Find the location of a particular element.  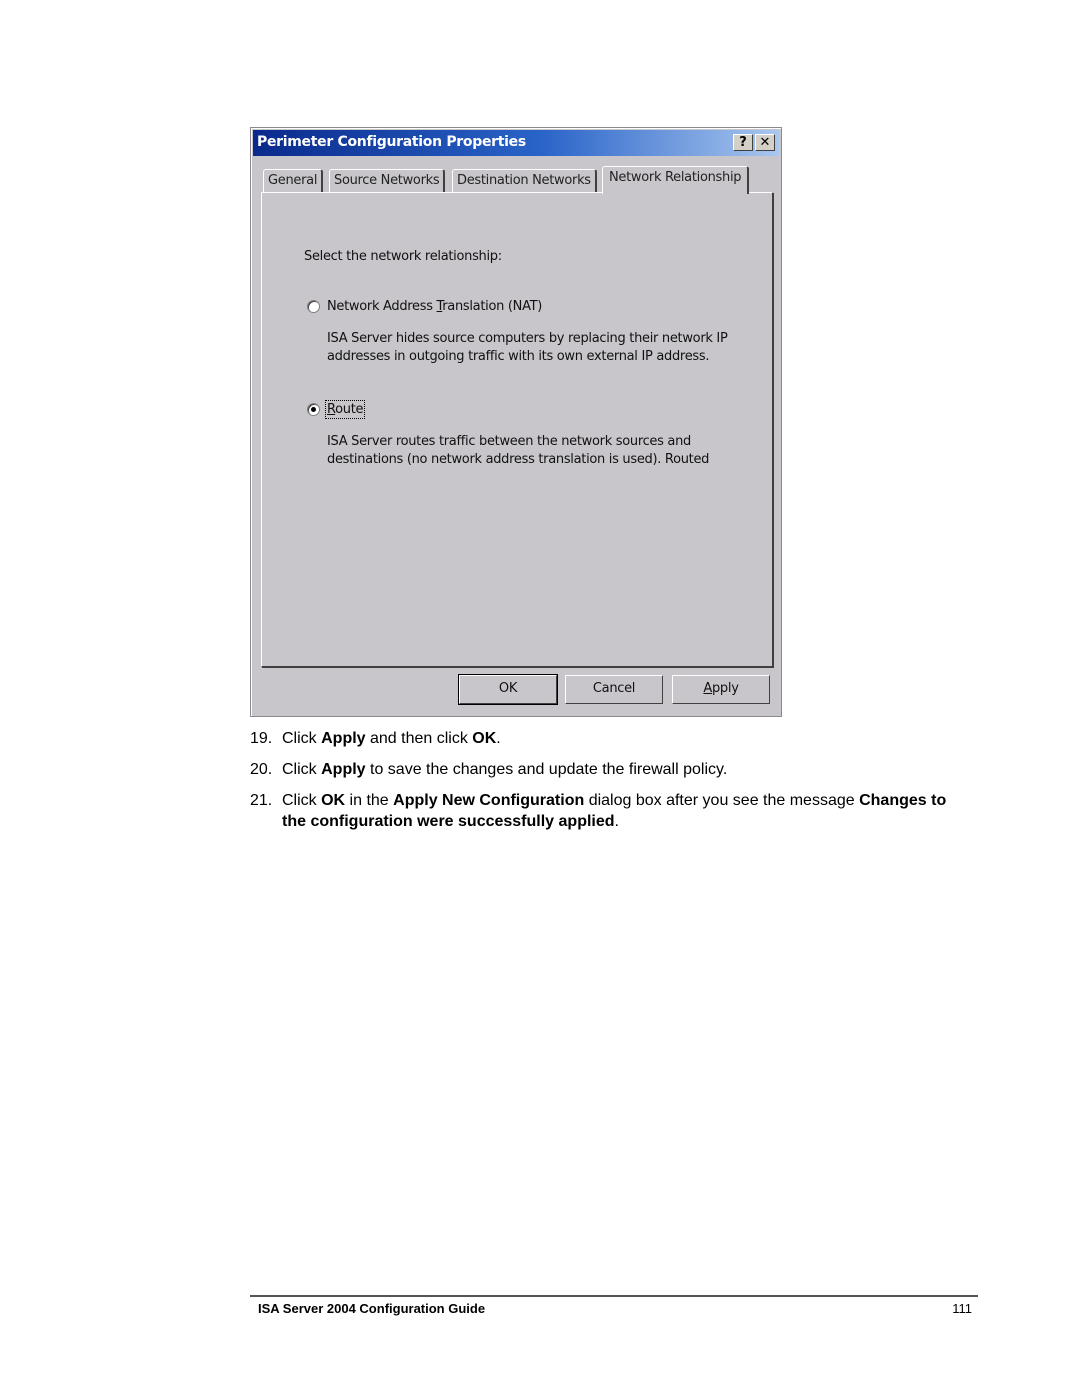

step-number: 19. is located at coordinates (261, 738).